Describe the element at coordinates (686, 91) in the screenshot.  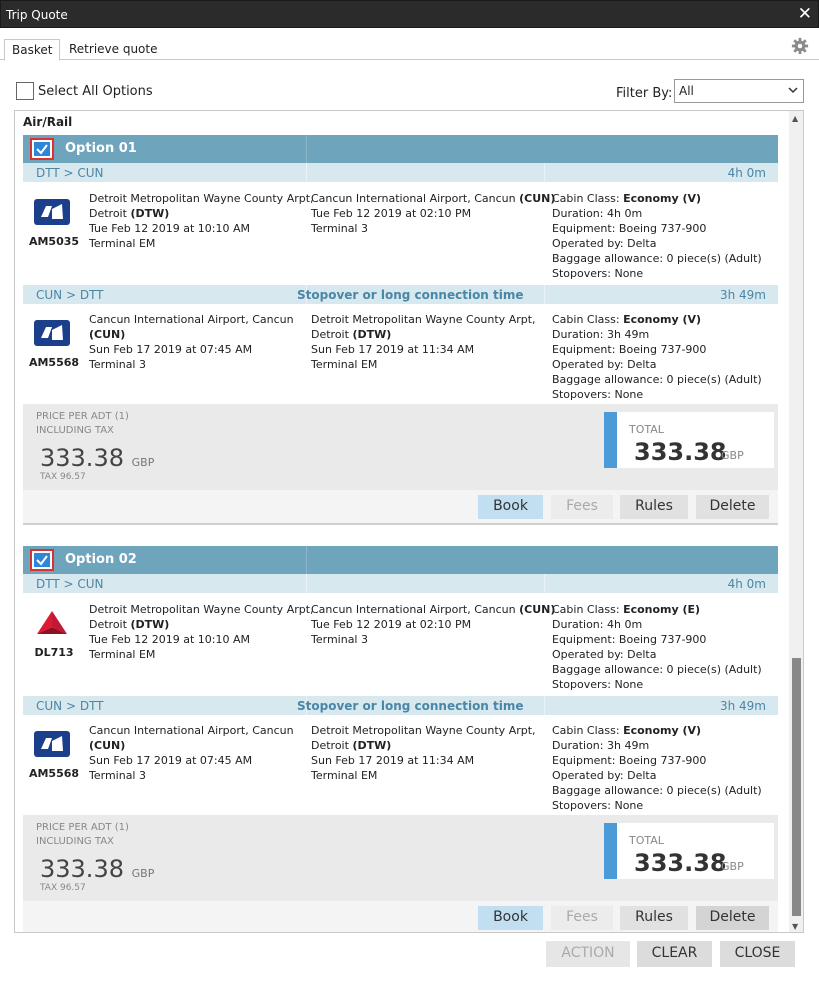
I see `filter-value: All` at that location.